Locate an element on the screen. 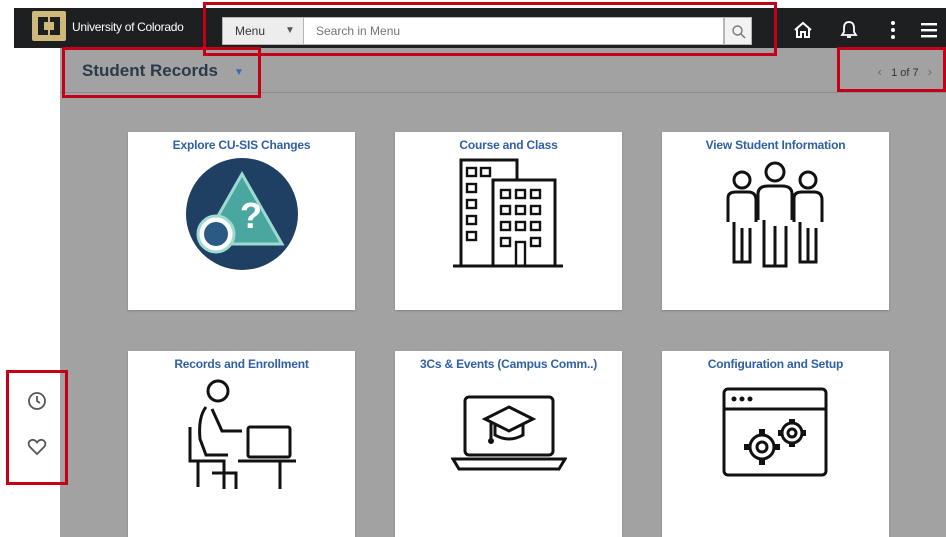 The height and width of the screenshot is (537, 946). search-icon is located at coordinates (739, 32).